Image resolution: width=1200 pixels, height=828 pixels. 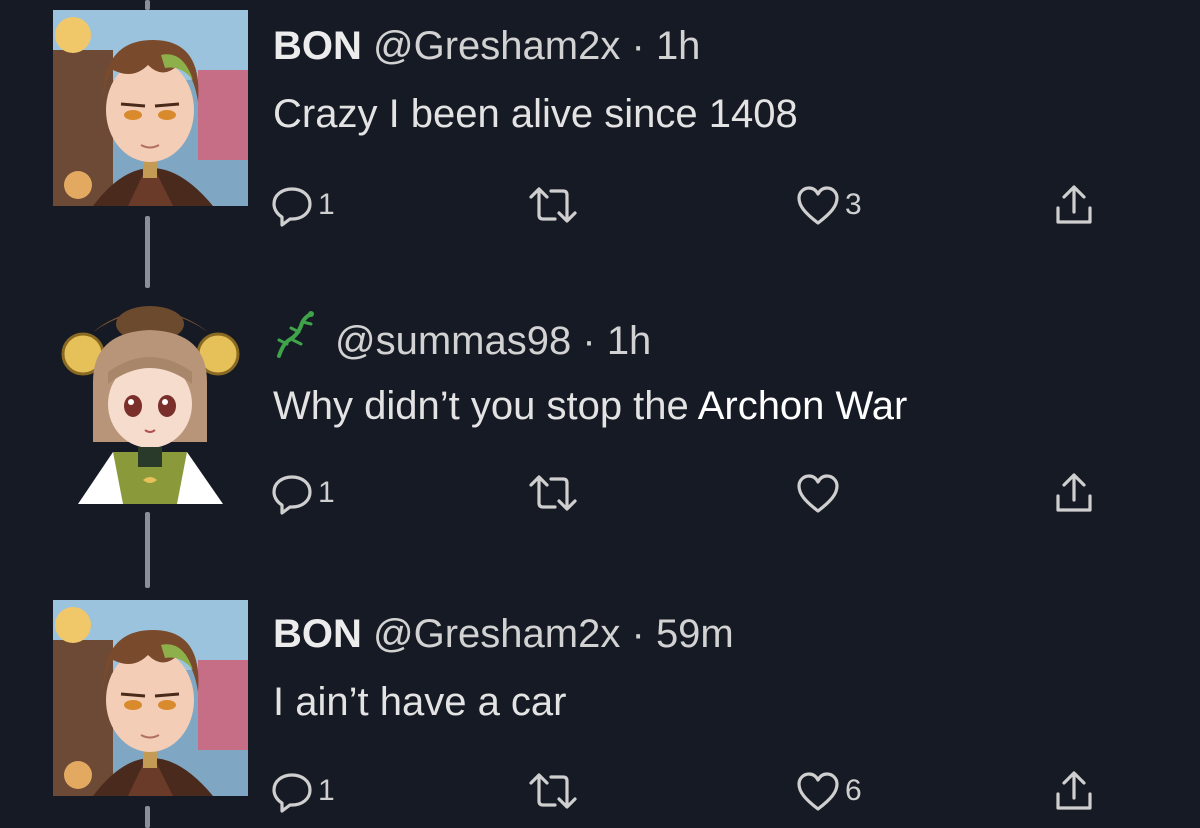 What do you see at coordinates (295, 340) in the screenshot?
I see `lizard-icon` at bounding box center [295, 340].